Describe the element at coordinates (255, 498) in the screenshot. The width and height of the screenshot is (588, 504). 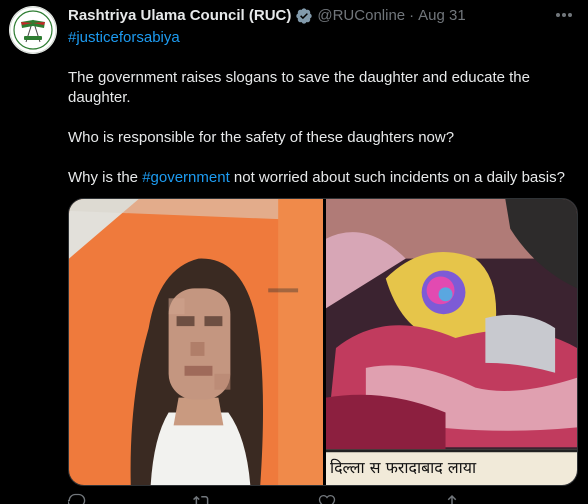
I see `retweet-button` at that location.